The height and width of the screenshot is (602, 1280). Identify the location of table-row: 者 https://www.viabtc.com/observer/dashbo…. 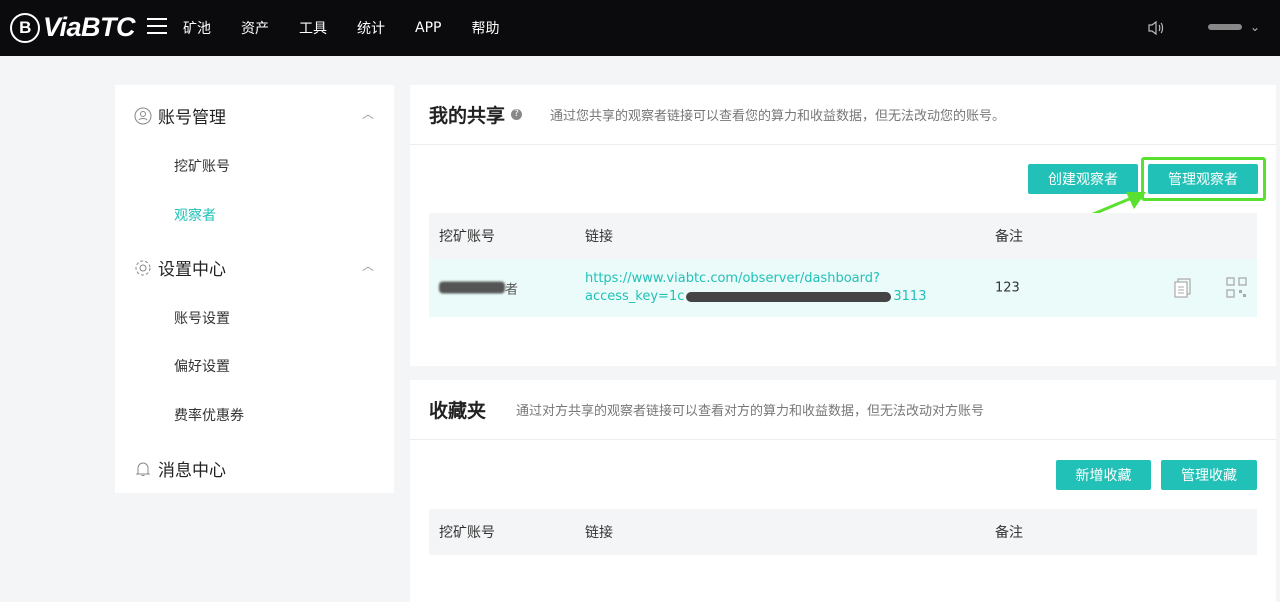
(843, 288).